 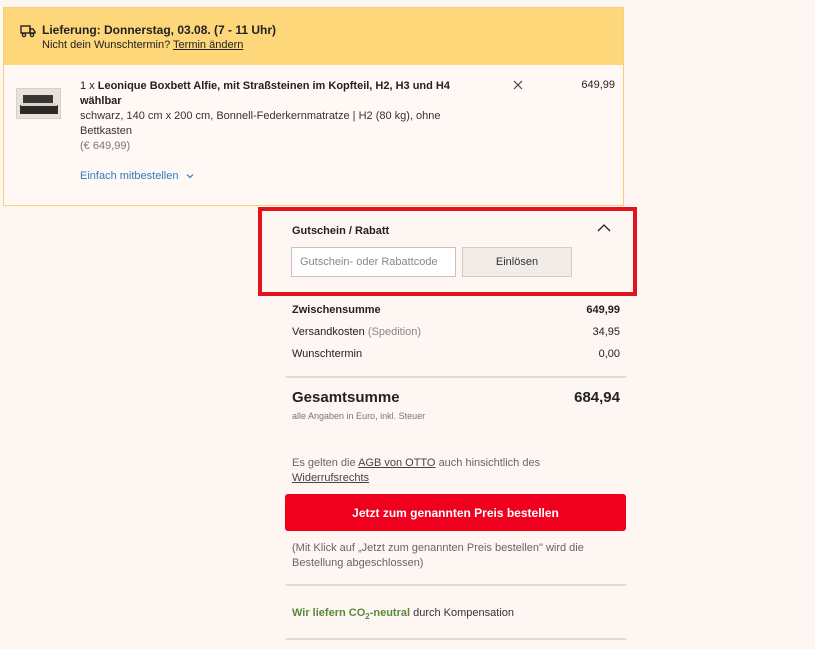 I want to click on close-icon, so click(x=518, y=85).